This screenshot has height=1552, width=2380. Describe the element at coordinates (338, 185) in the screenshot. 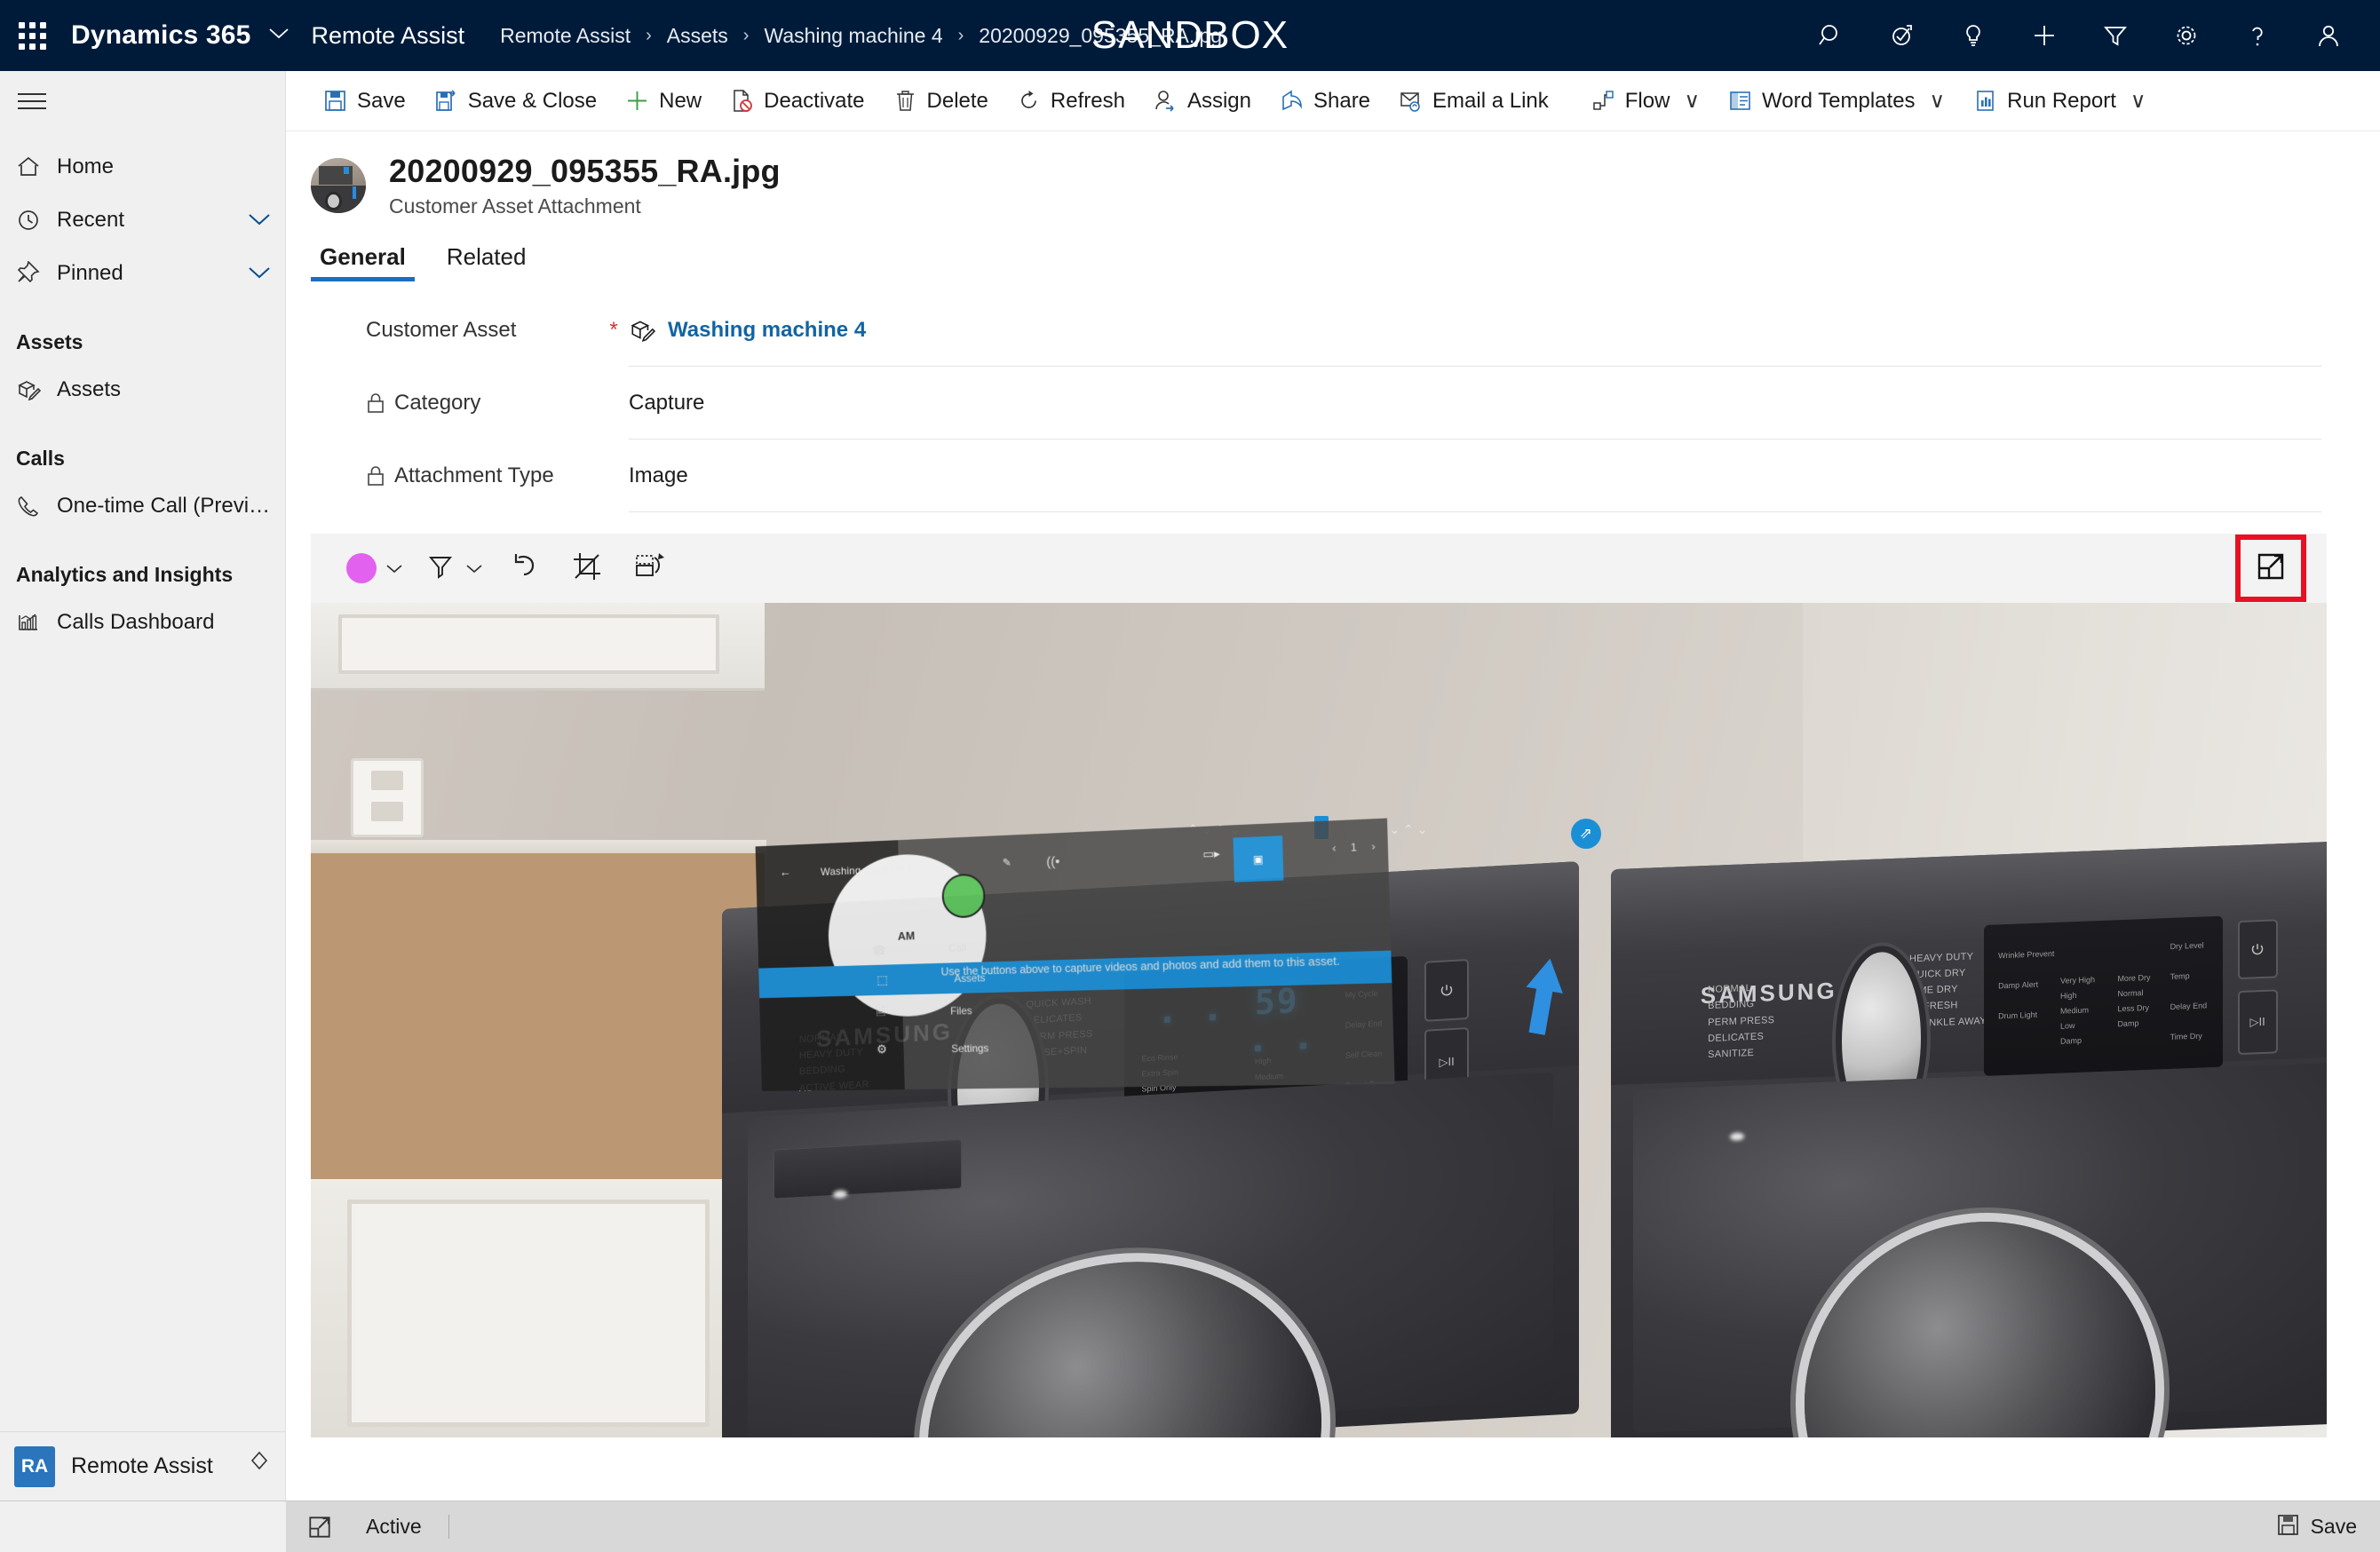

I see `record-thumbnail` at that location.